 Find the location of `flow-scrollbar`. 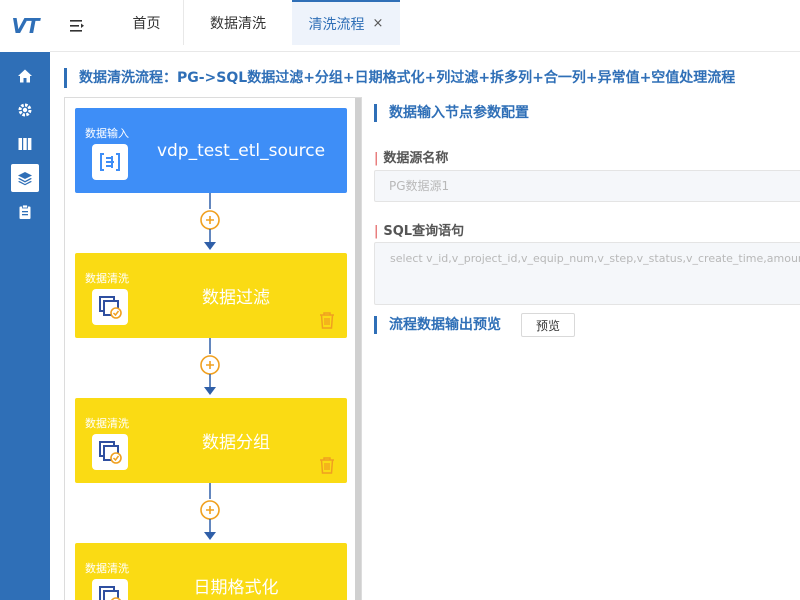

flow-scrollbar is located at coordinates (358, 349).